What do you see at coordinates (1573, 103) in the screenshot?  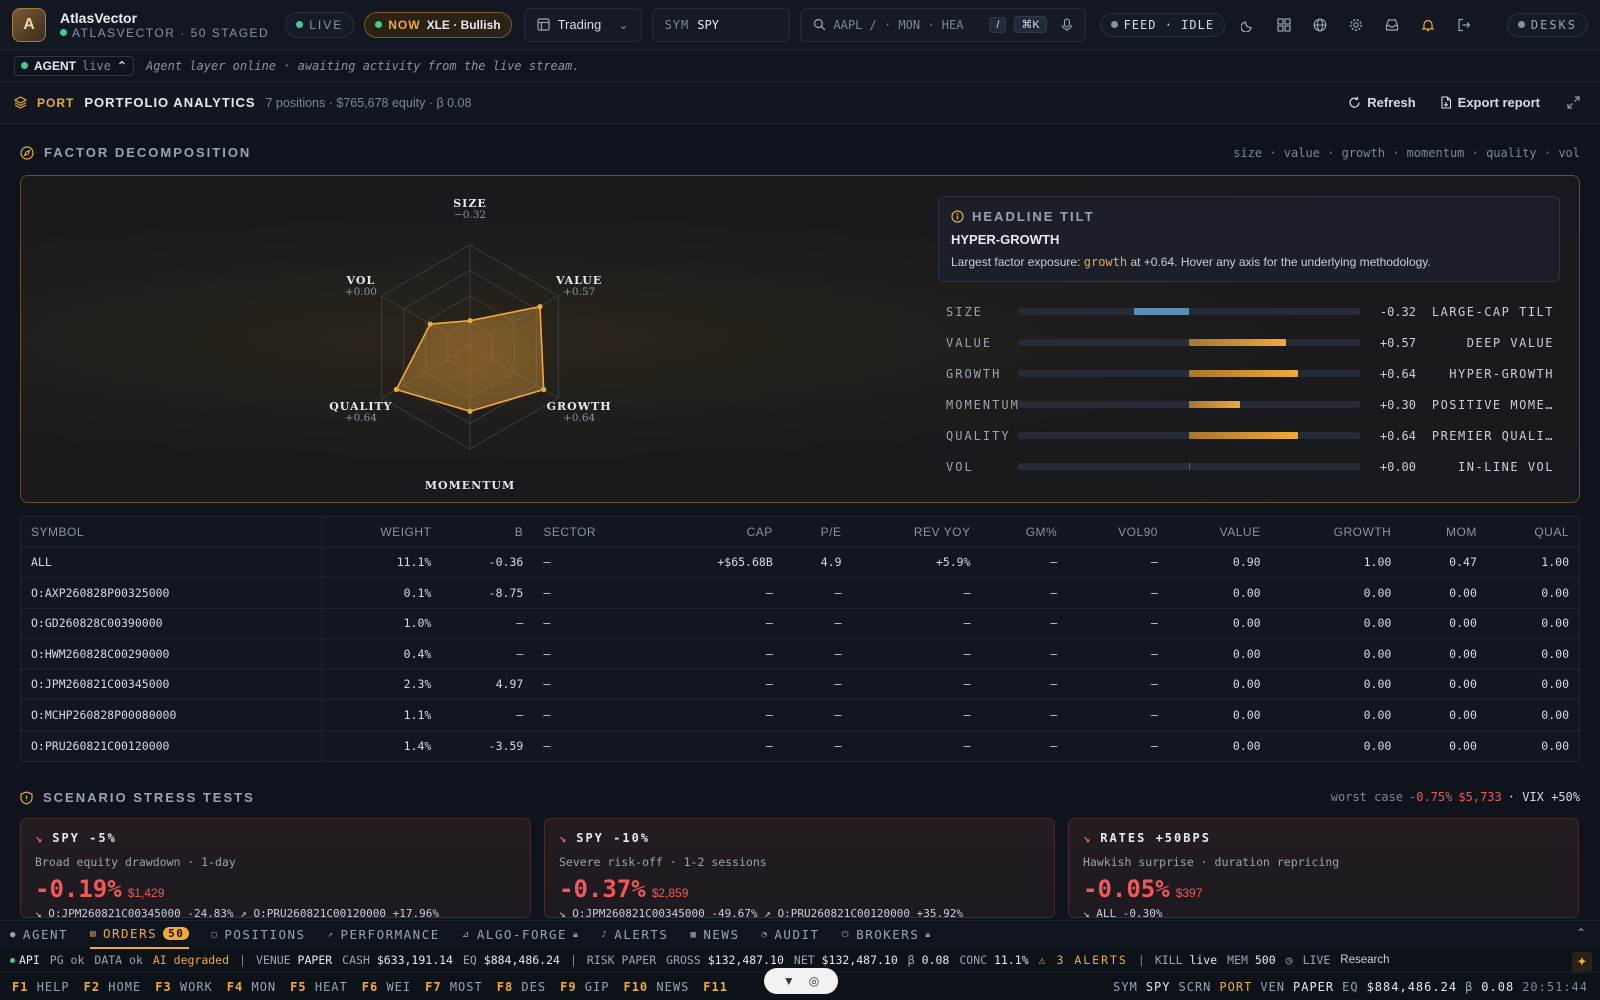 I see `expand-icon` at bounding box center [1573, 103].